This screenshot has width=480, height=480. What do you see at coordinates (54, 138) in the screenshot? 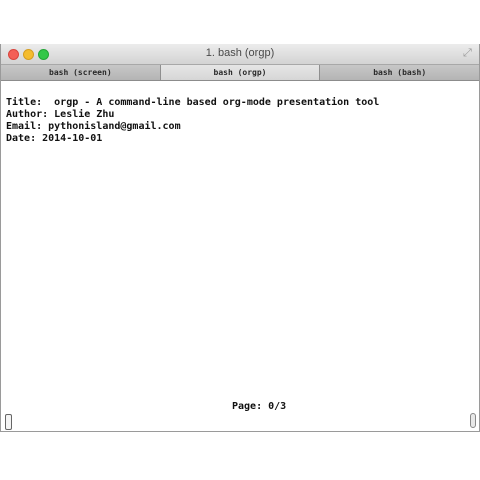
I see `terminal-line-date: Date: 2014-10-01` at bounding box center [54, 138].